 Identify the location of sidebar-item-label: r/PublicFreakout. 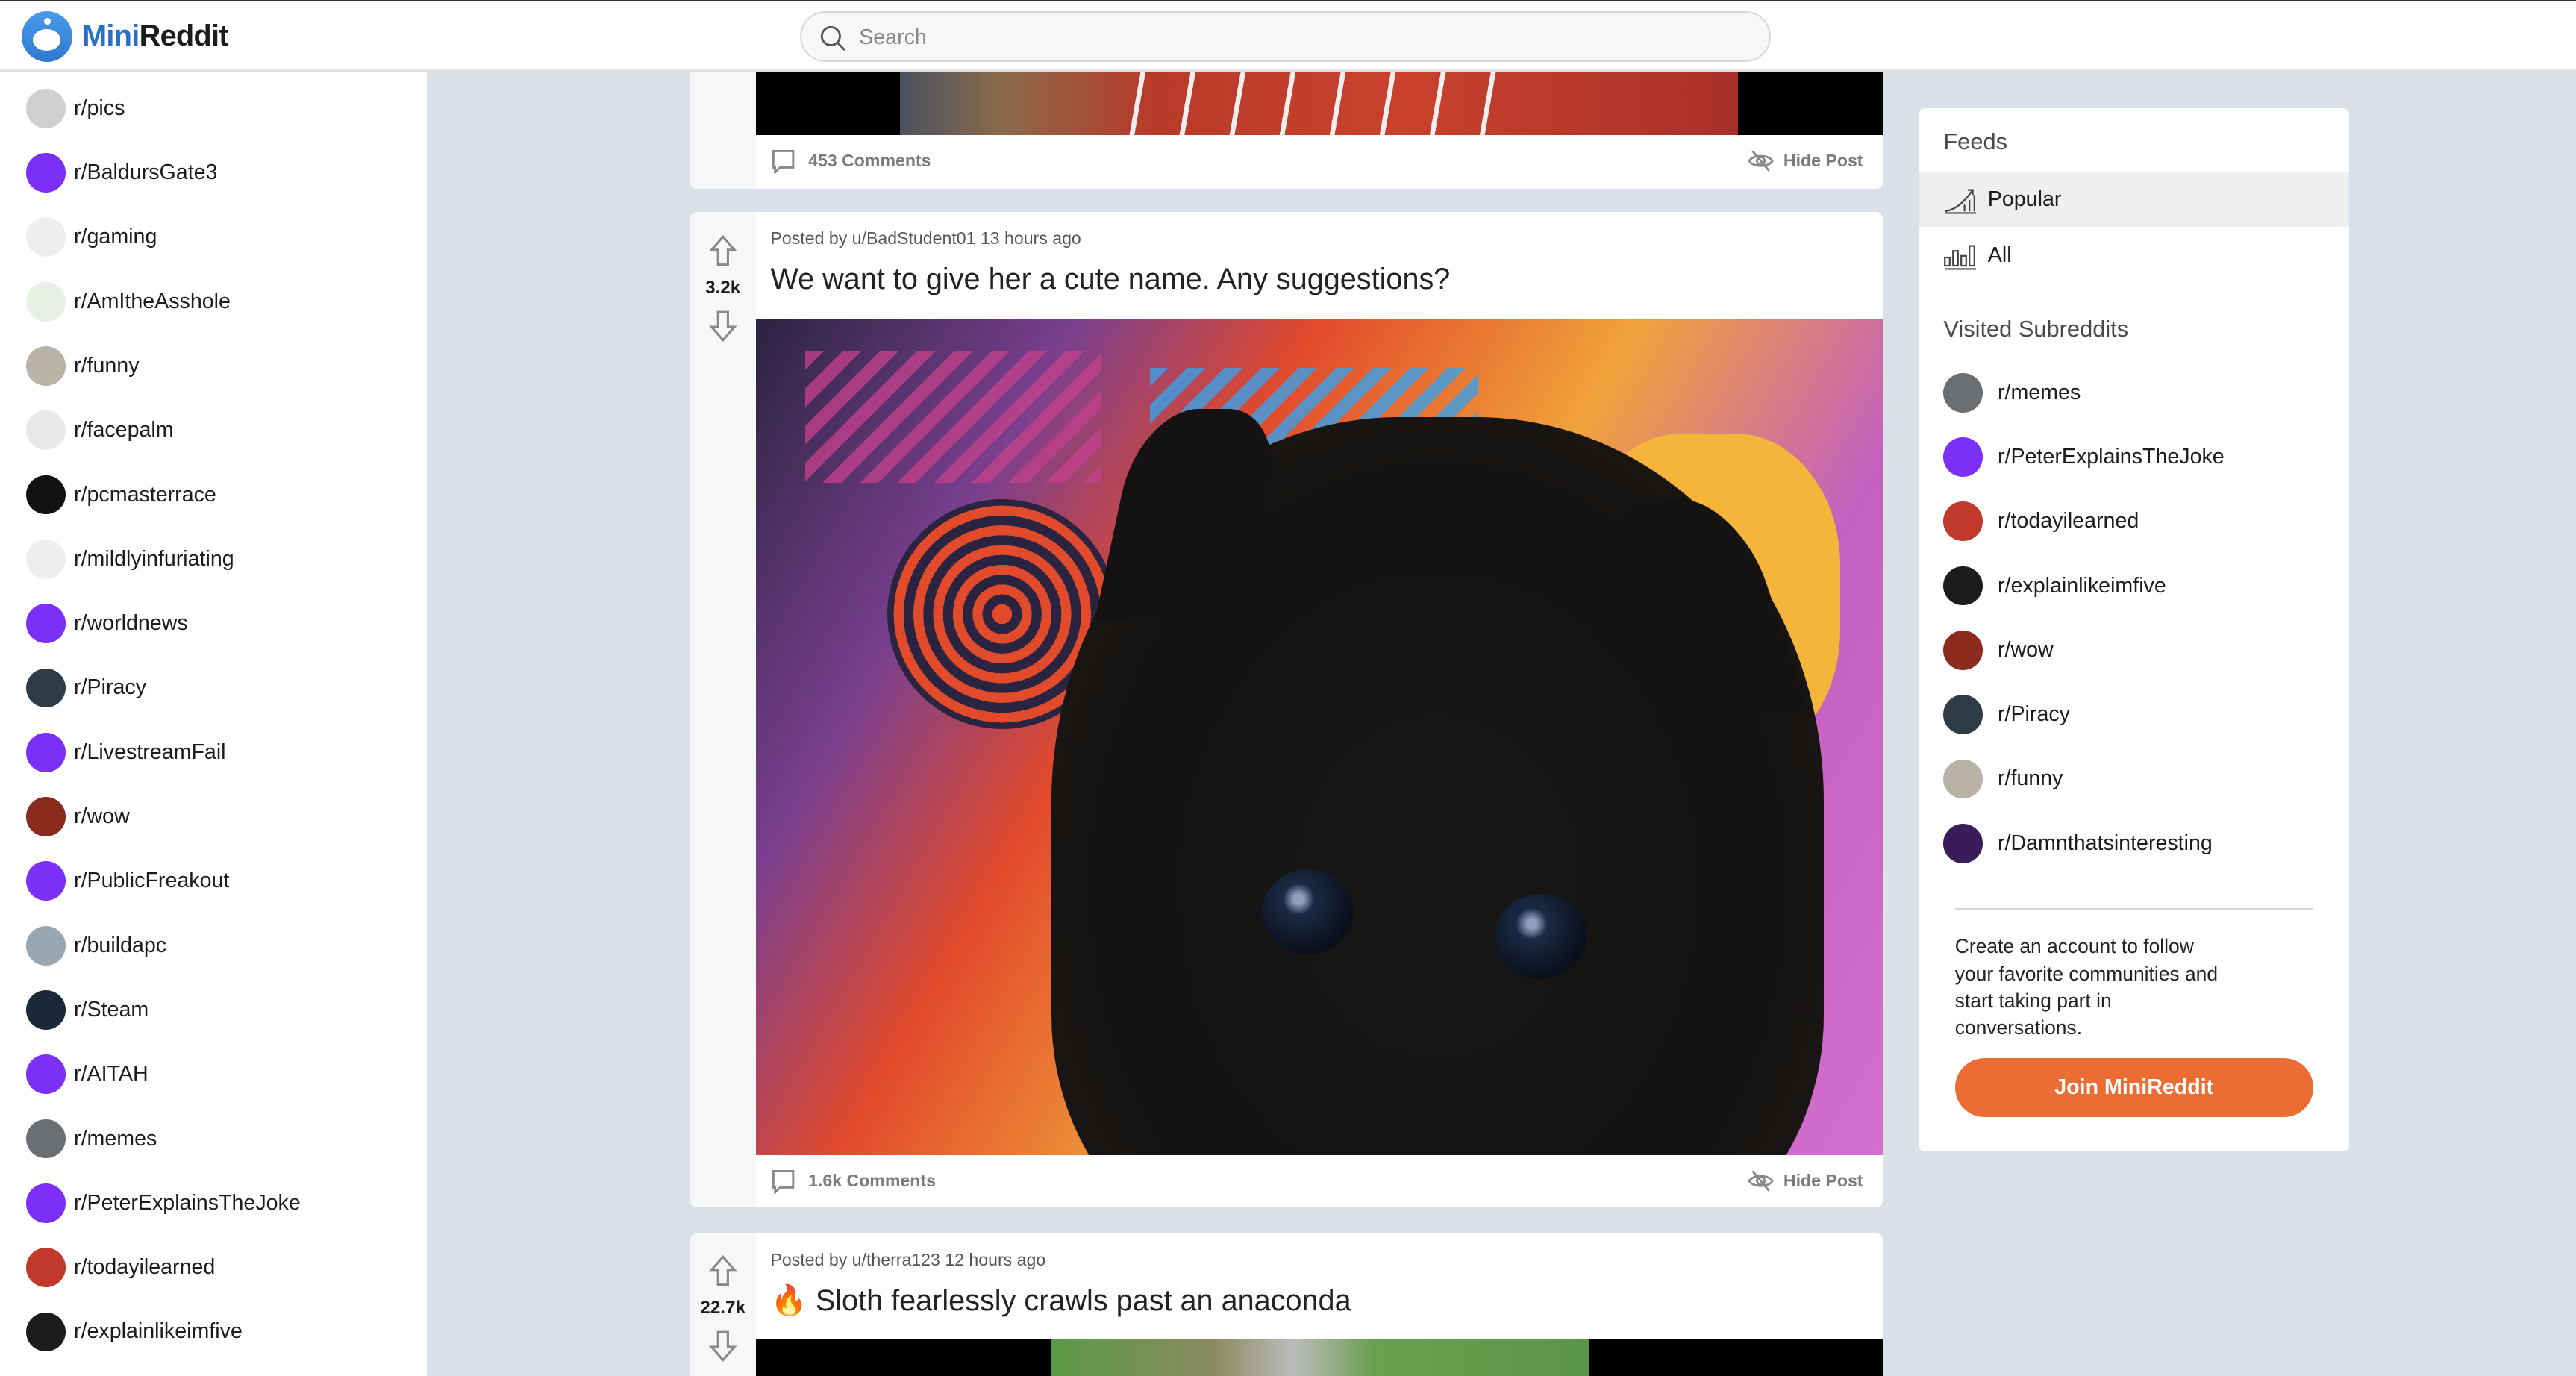
(152, 881).